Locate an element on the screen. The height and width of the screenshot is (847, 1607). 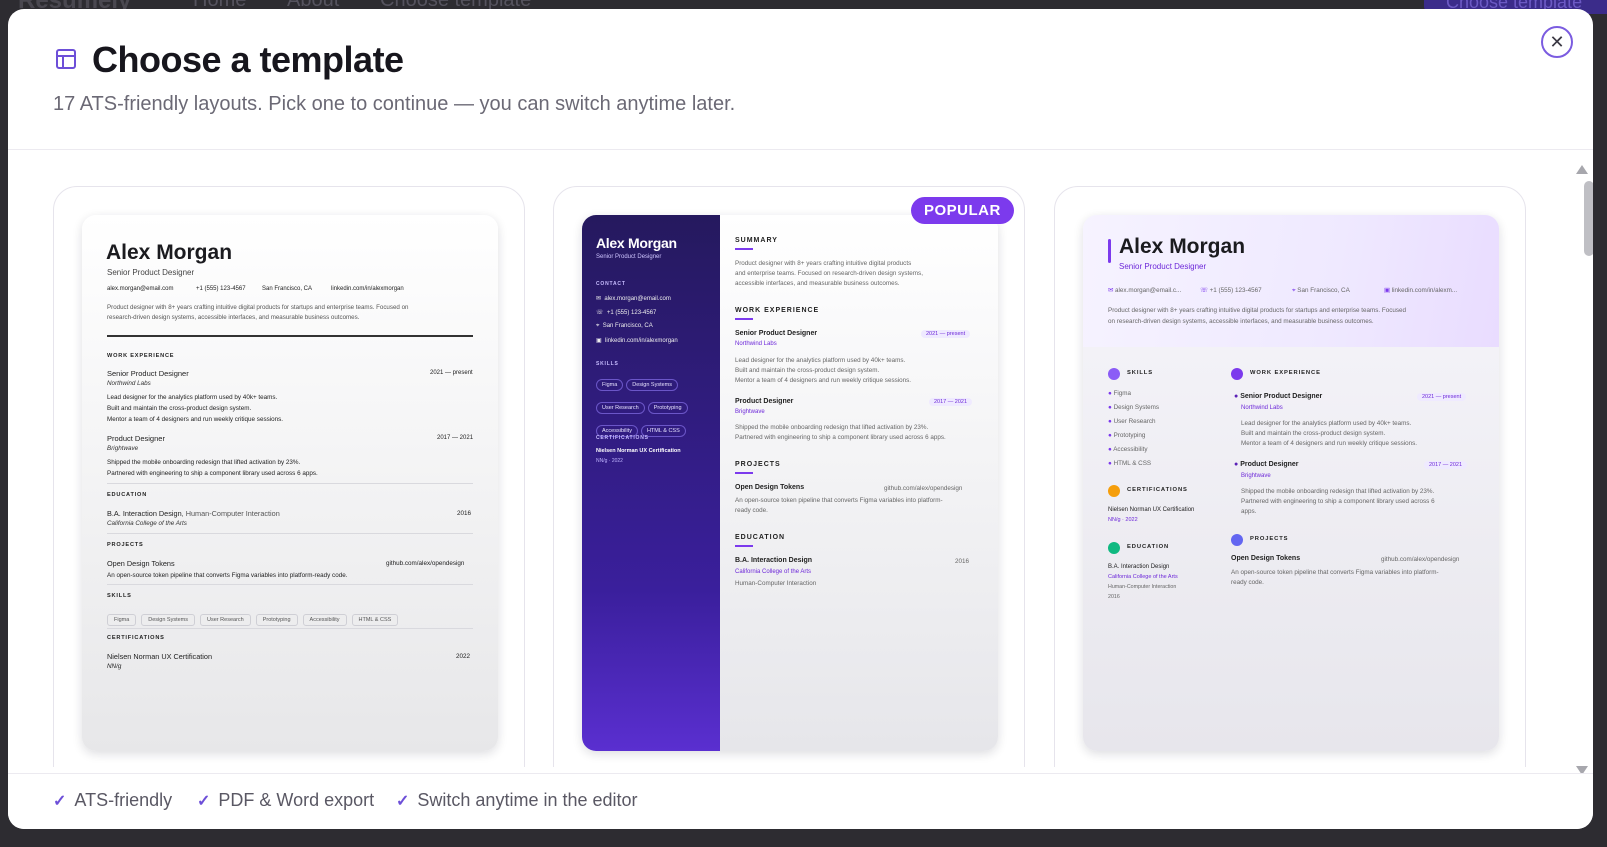
job1-title: Senior Product Designer is located at coordinates (148, 373).